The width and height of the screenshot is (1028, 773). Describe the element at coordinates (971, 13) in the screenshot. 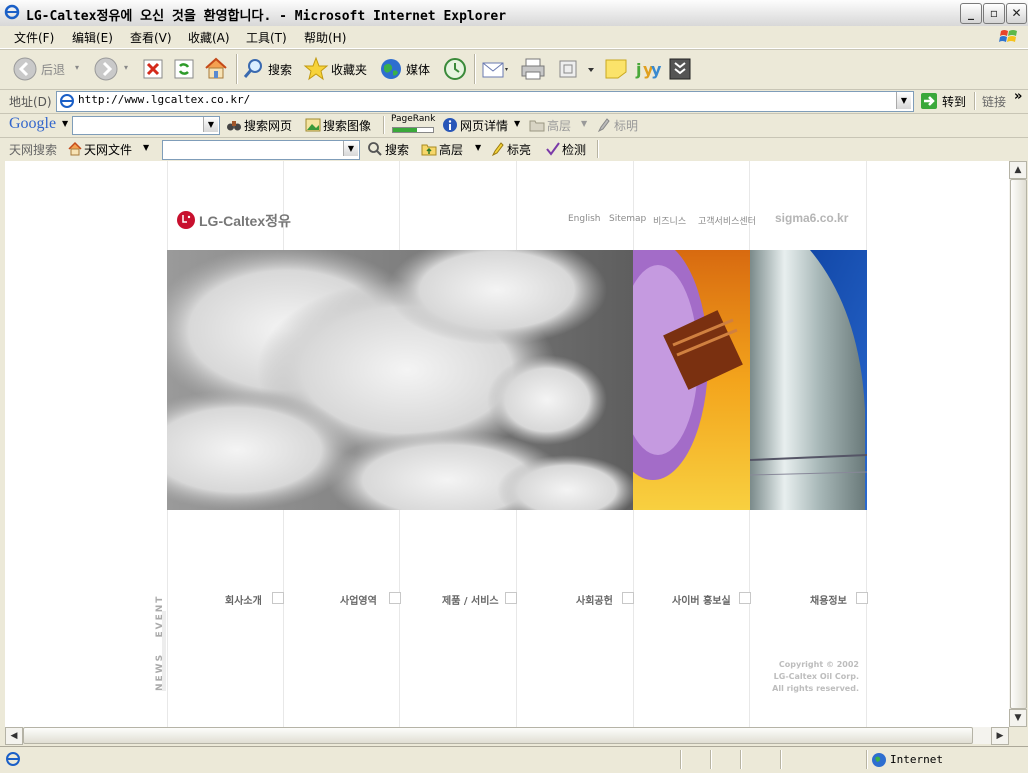

I see `minimize-button: _` at that location.